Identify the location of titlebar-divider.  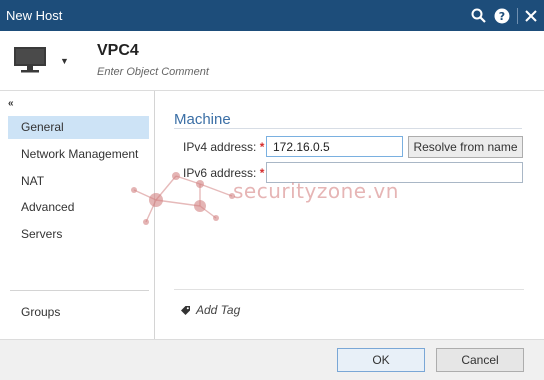
(517, 15).